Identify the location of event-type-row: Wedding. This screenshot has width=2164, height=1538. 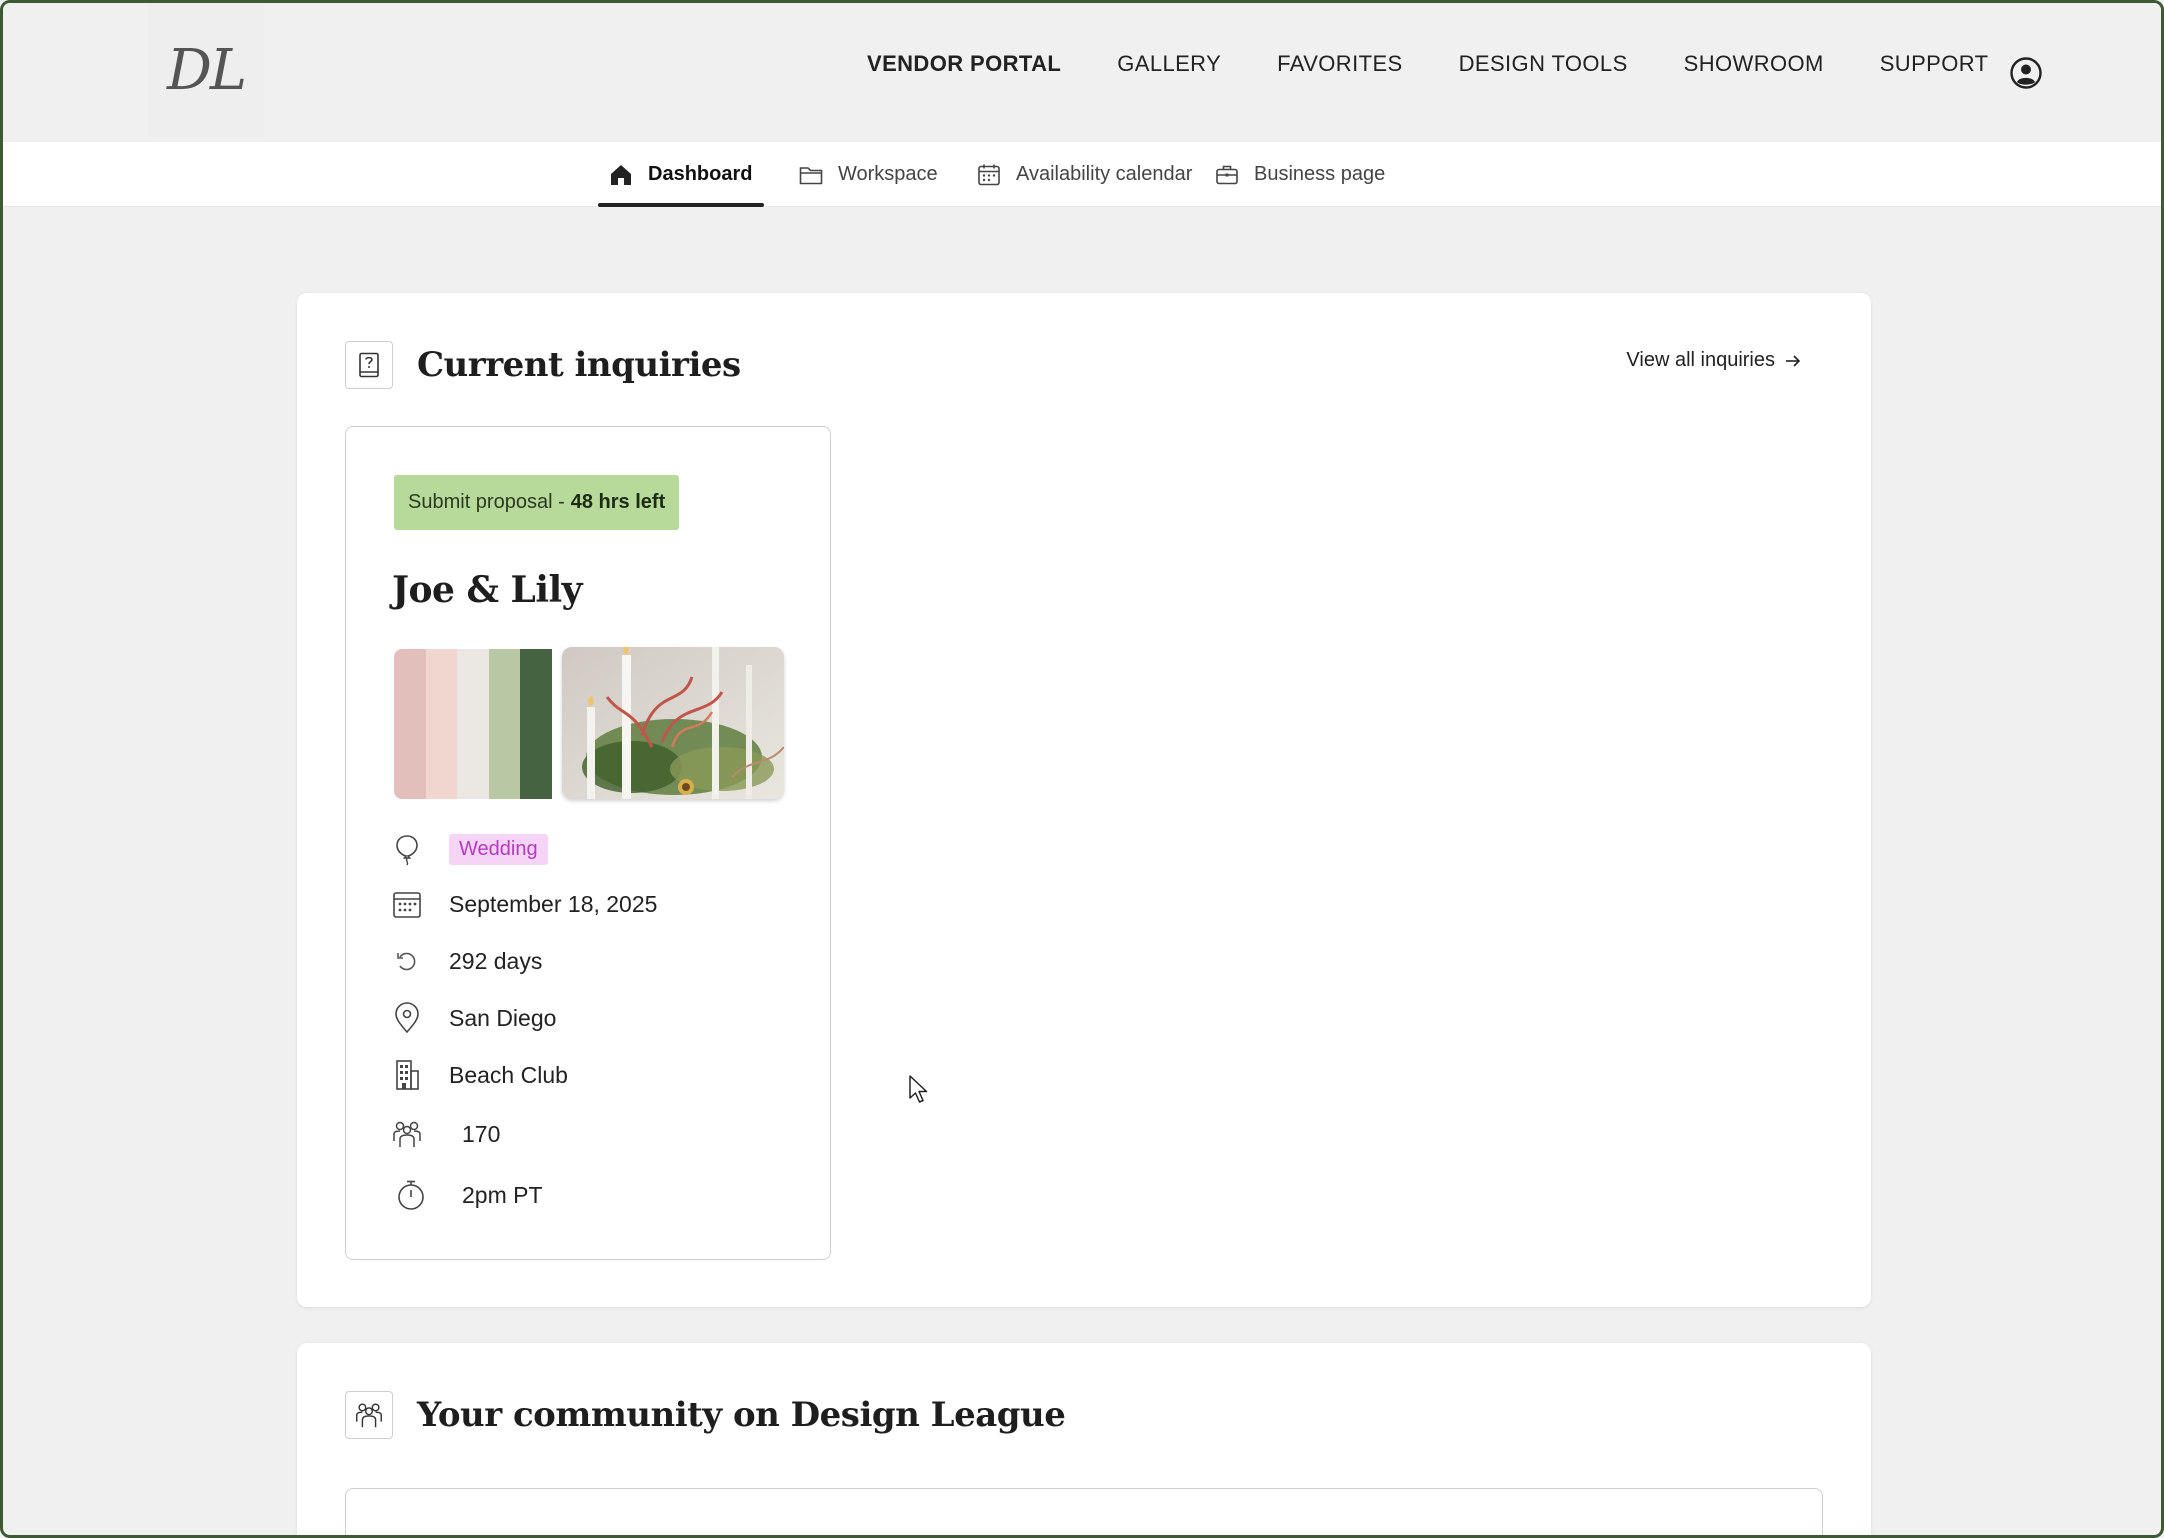
(469, 849).